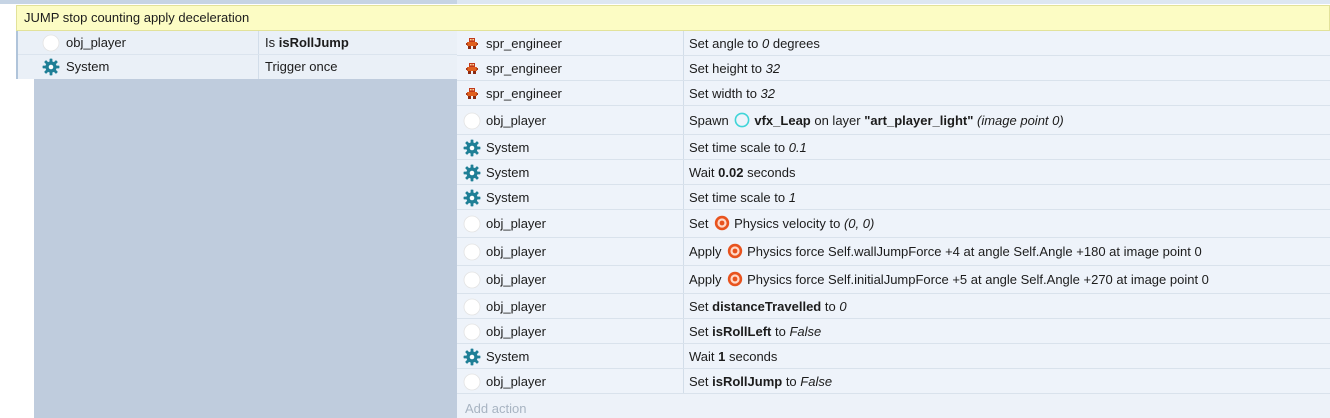  I want to click on action-row: obj_player Set distanceTravelled to 0, so click(893, 306).